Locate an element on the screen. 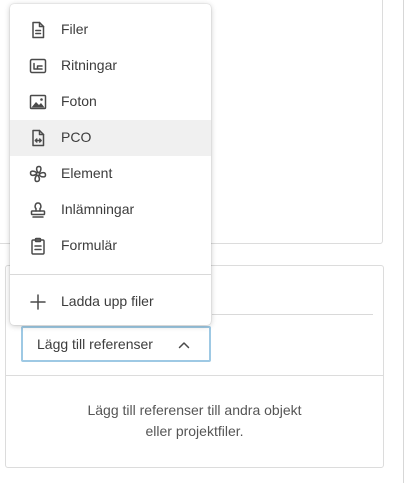 This screenshot has width=420, height=483. header-divider is located at coordinates (292, 314).